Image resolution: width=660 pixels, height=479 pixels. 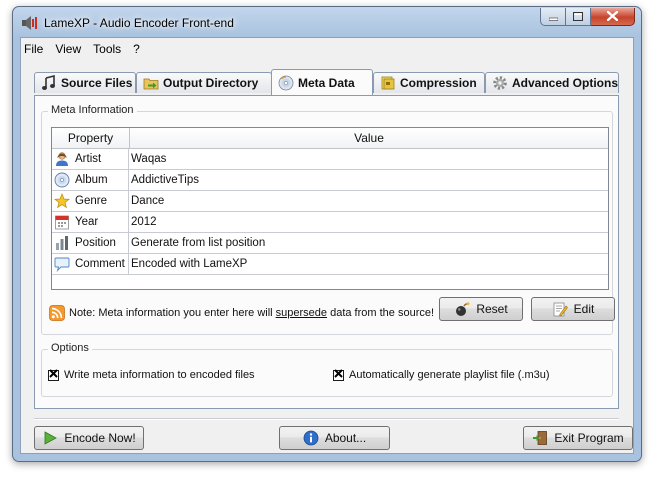 I want to click on maximize-icon, so click(x=578, y=17).